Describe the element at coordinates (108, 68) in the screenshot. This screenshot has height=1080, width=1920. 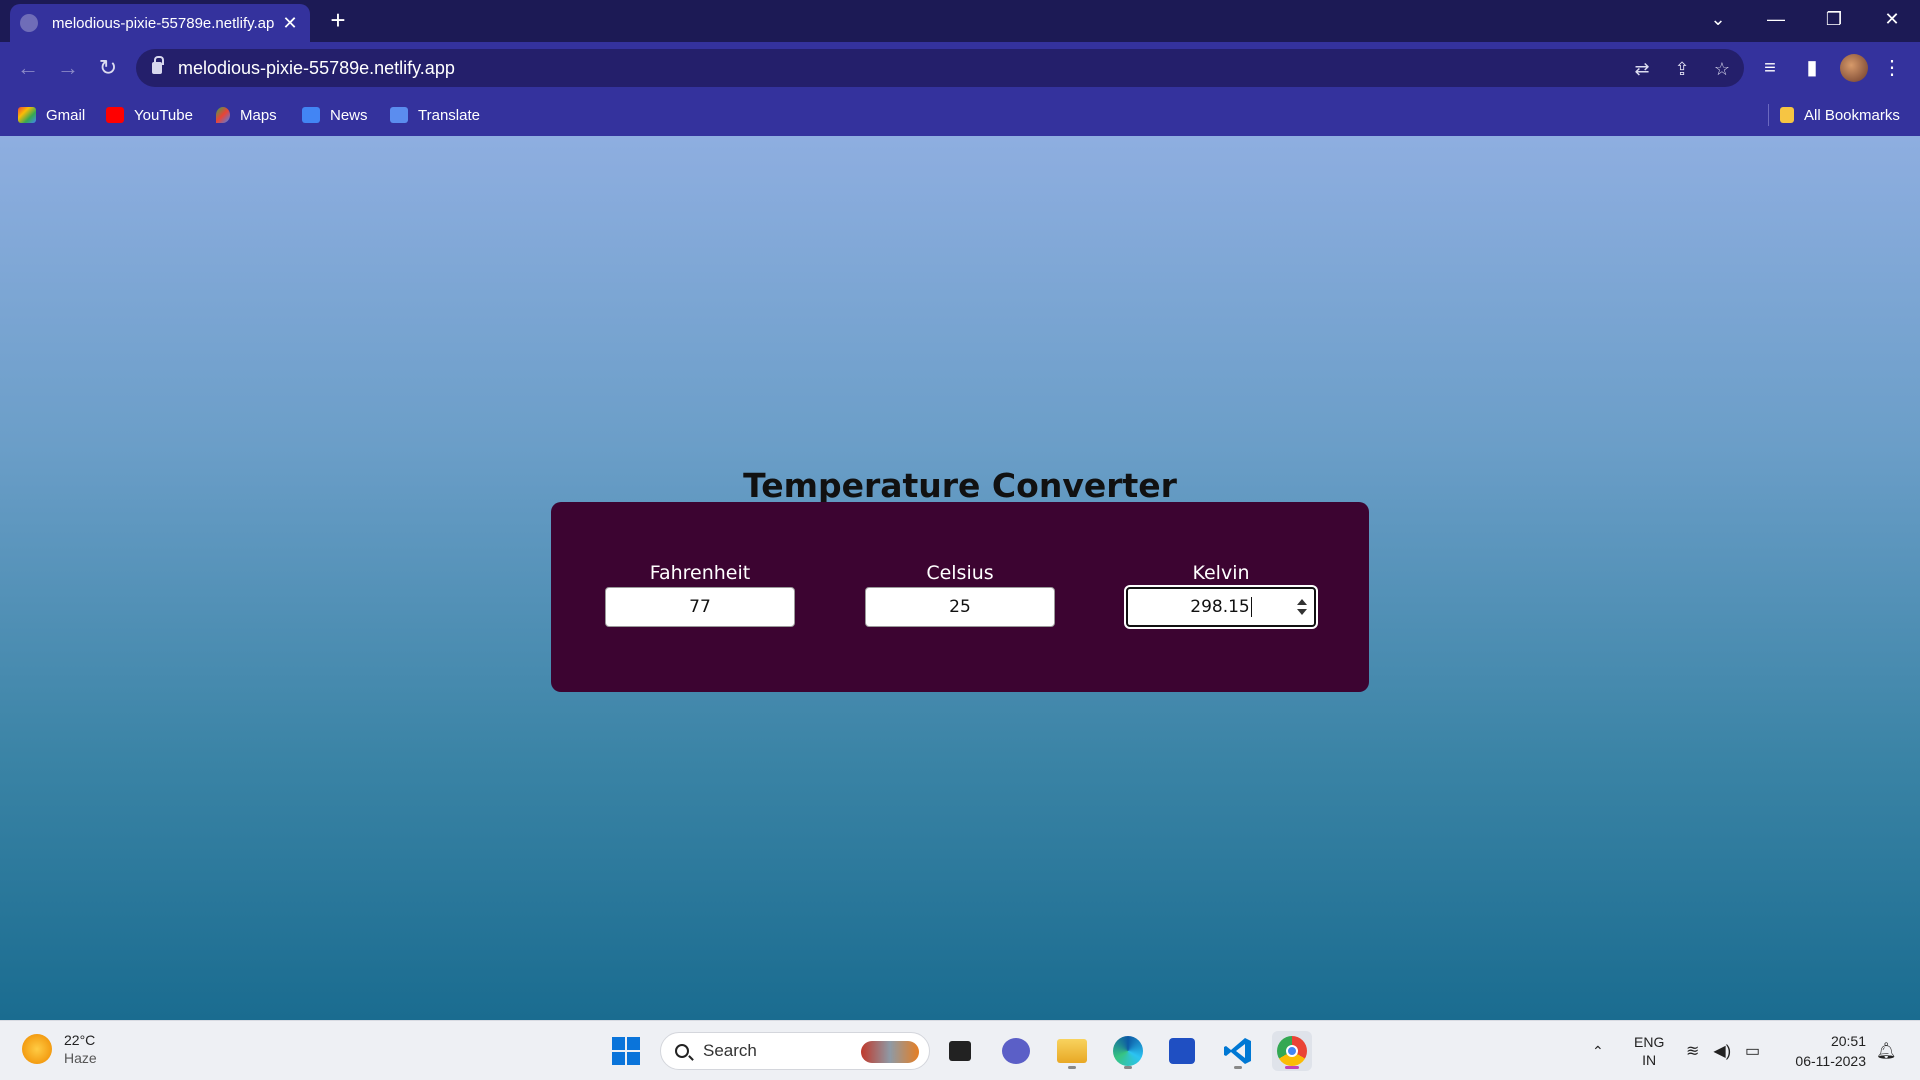
I see `reload-icon: ↻` at that location.